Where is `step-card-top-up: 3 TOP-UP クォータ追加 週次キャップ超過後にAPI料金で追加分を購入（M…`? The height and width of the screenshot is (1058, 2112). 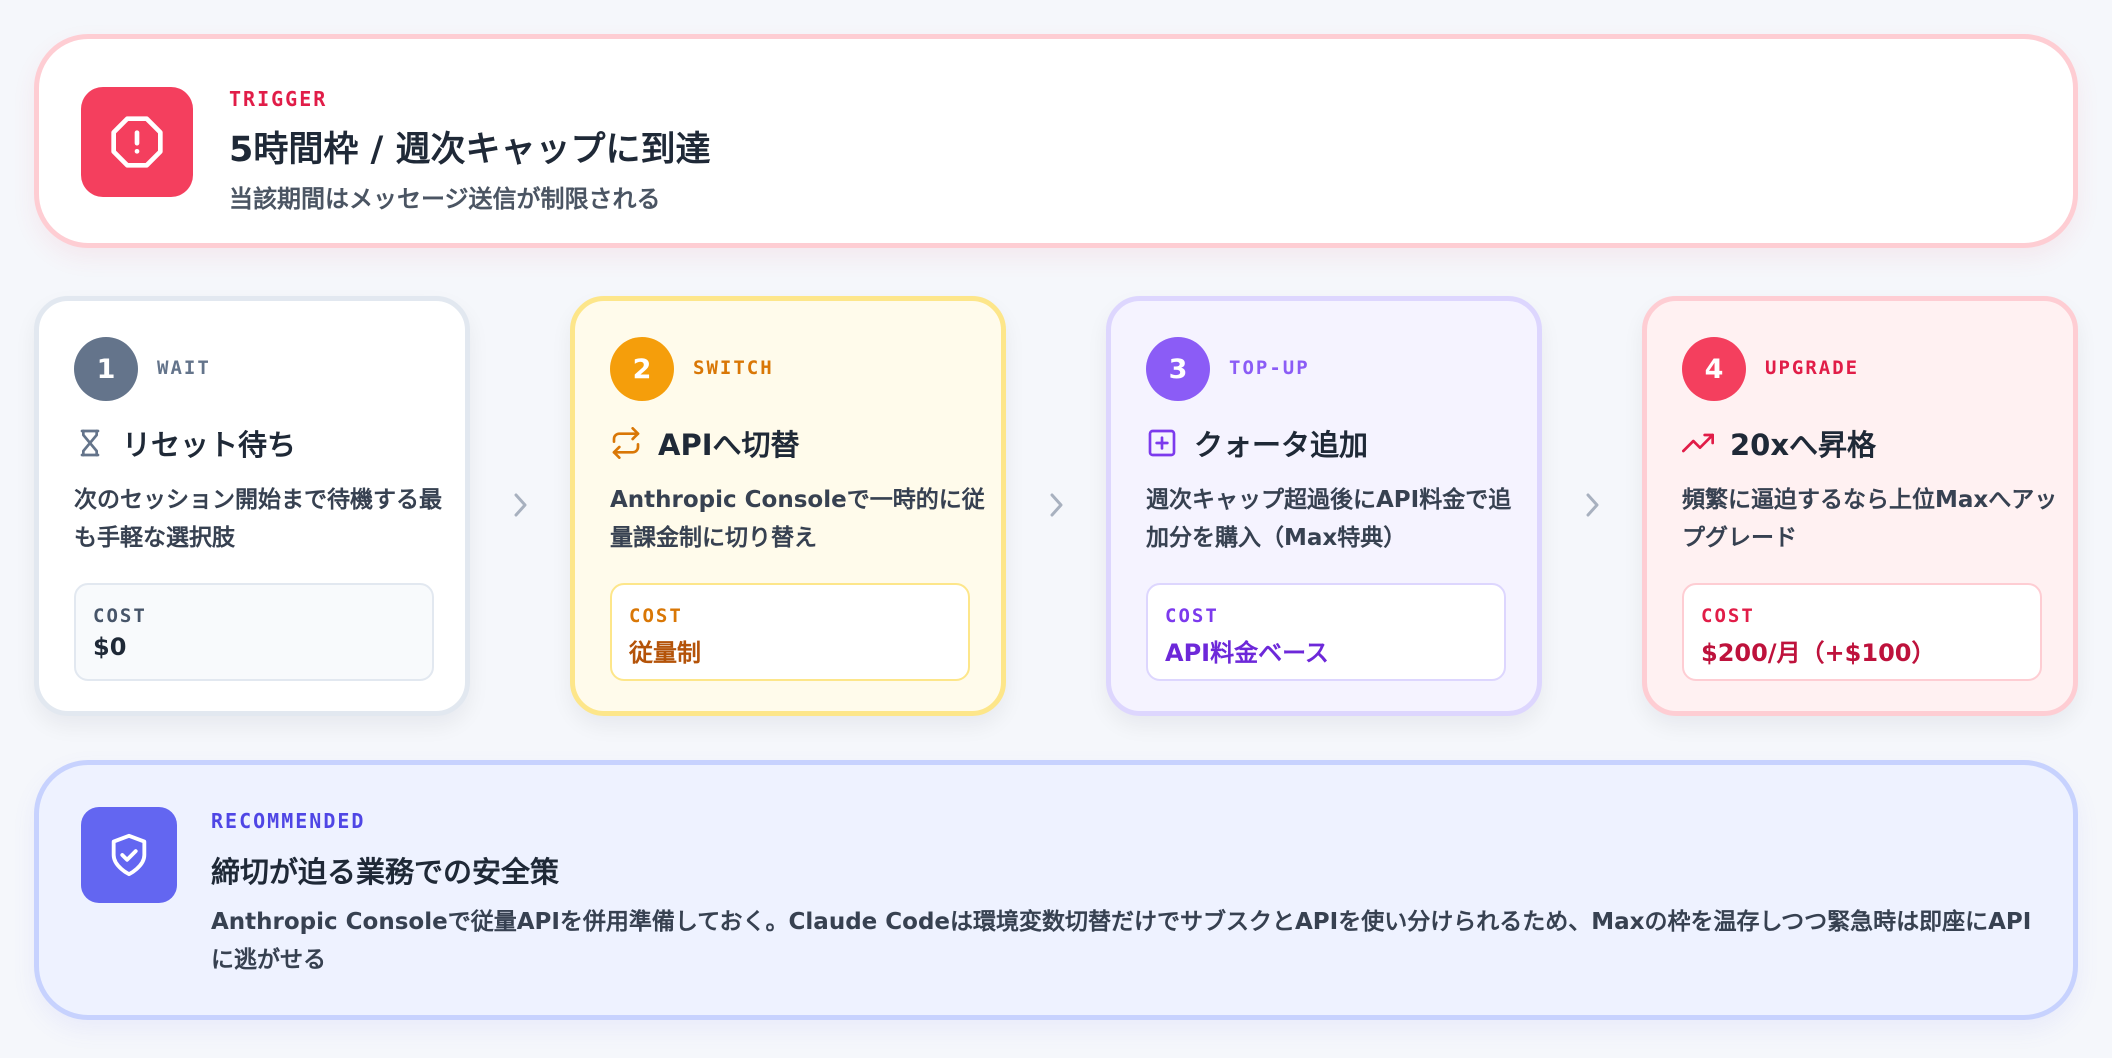
step-card-top-up: 3 TOP-UP クォータ追加 週次キャップ超過後にAPI料金で追加分を購入（M… is located at coordinates (1324, 506).